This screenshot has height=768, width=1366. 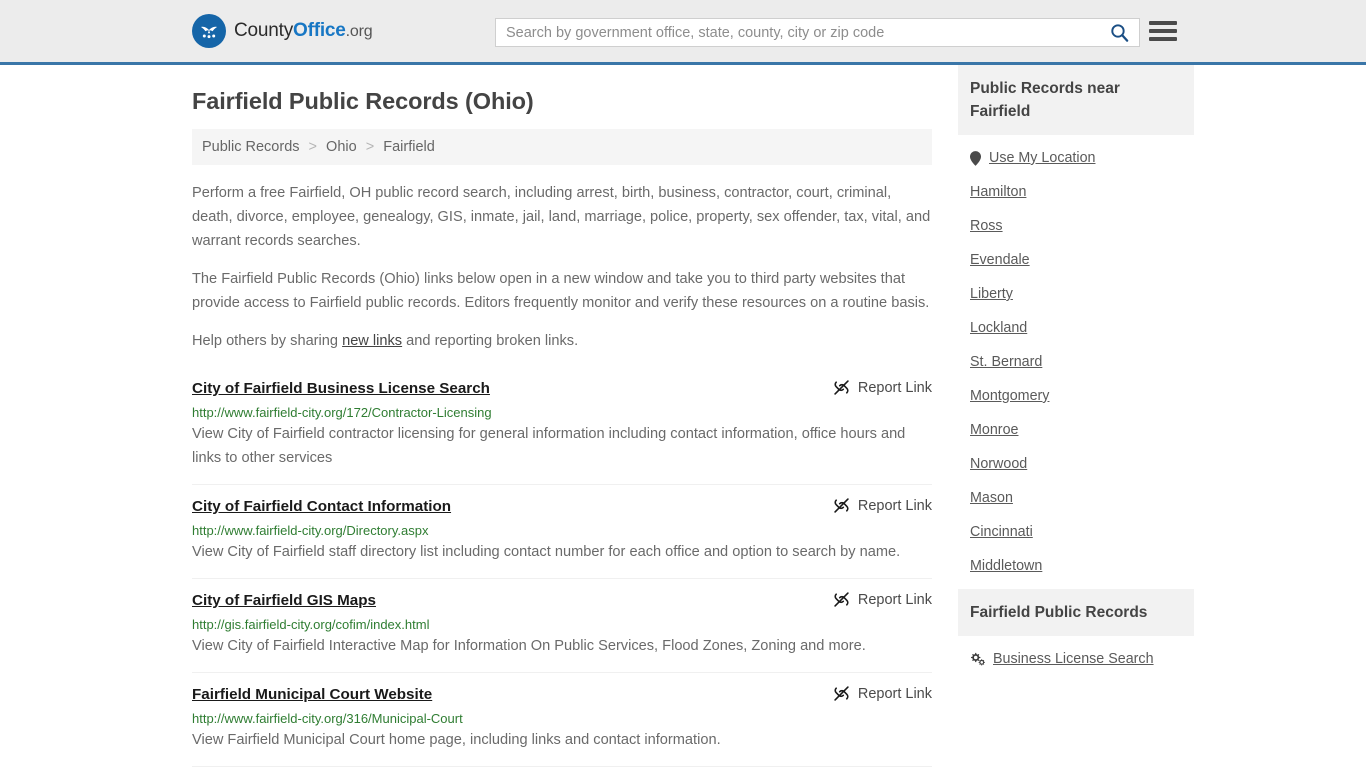 I want to click on sidebar-heading-near: Public Records near Fairfield, so click(x=1076, y=100).